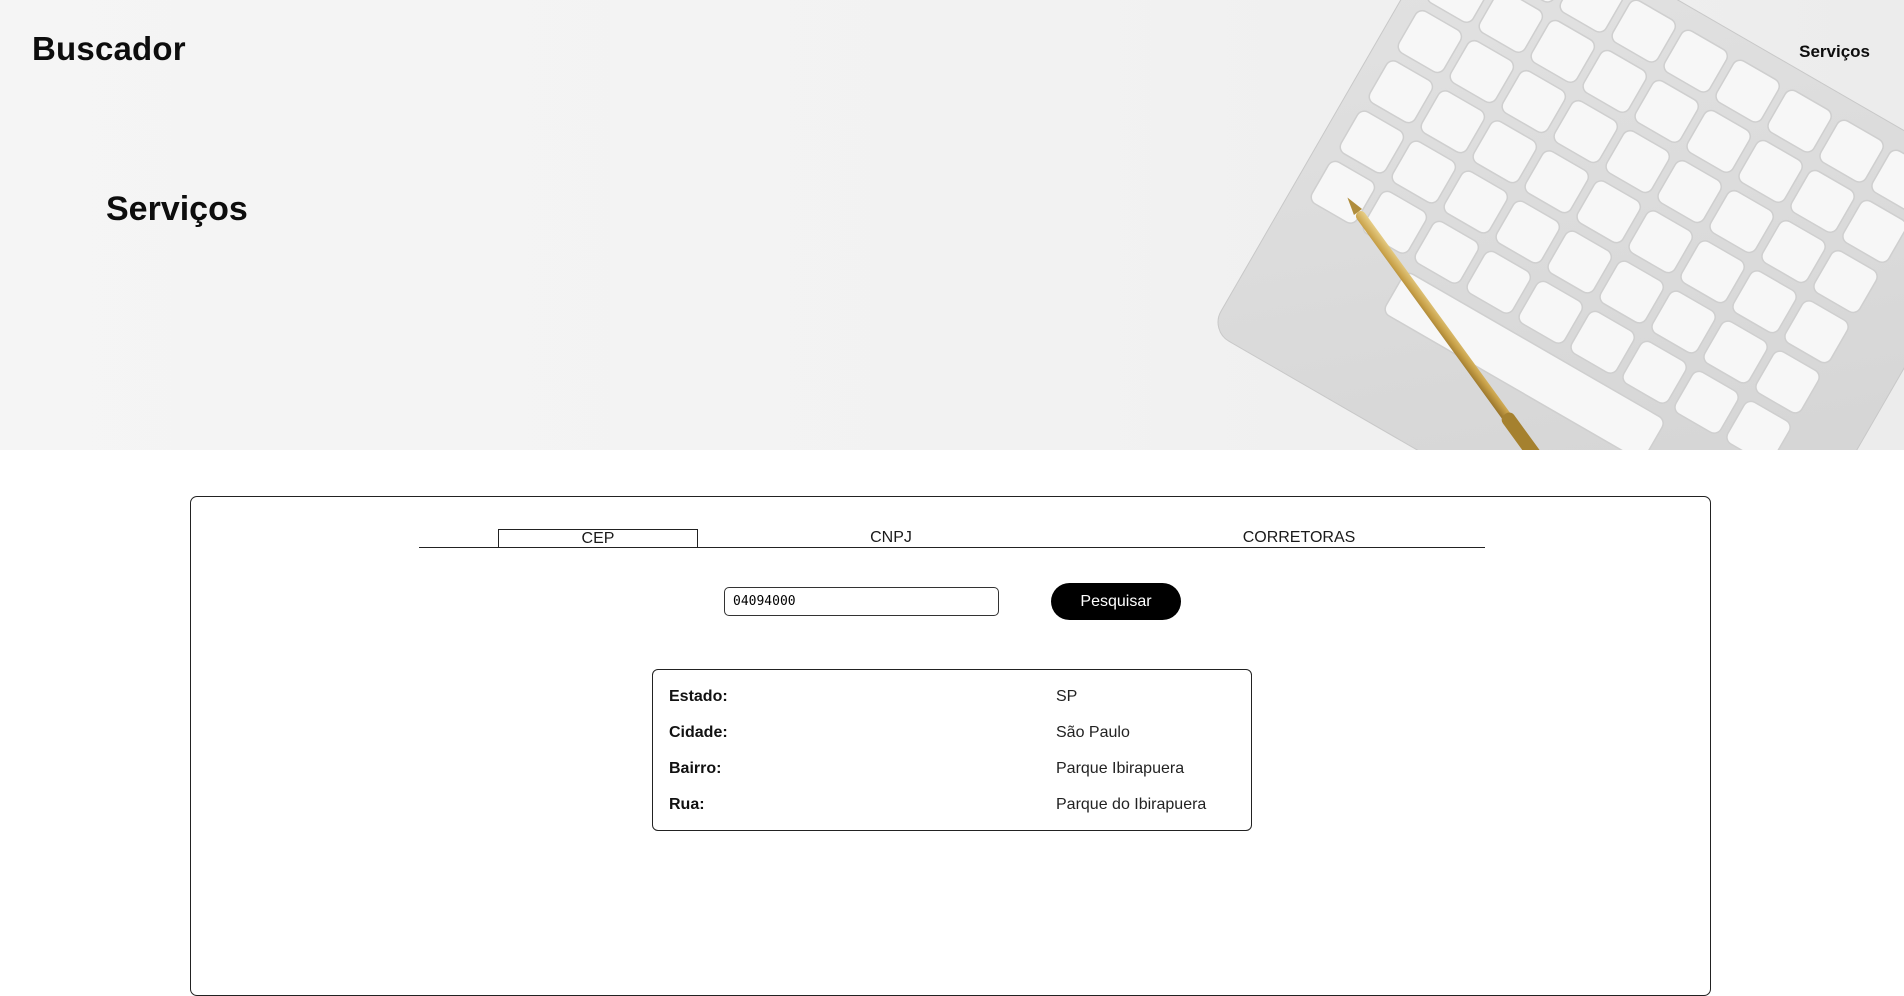  What do you see at coordinates (698, 732) in the screenshot?
I see `result-label: Cidade:` at bounding box center [698, 732].